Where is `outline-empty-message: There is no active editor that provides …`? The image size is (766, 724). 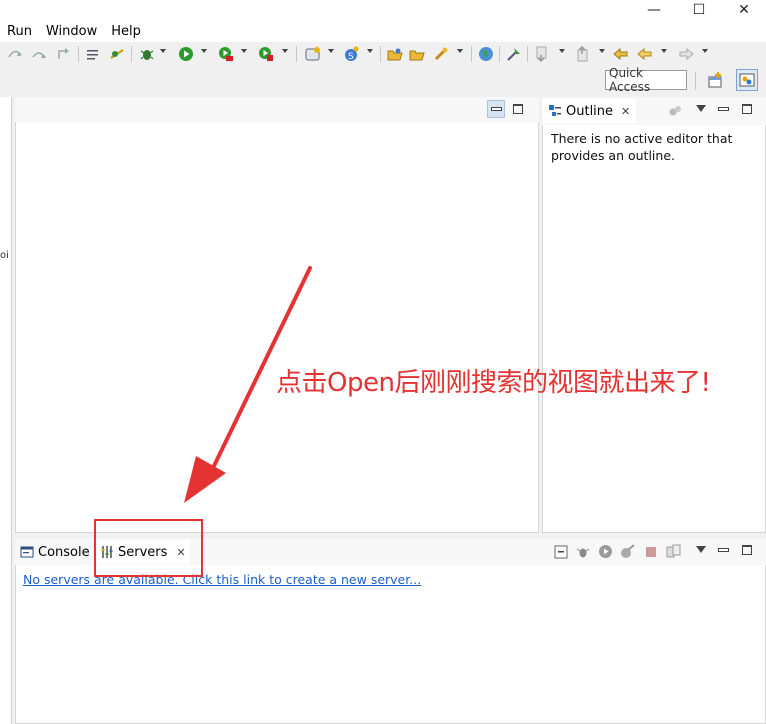 outline-empty-message: There is no active editor that provides … is located at coordinates (642, 147).